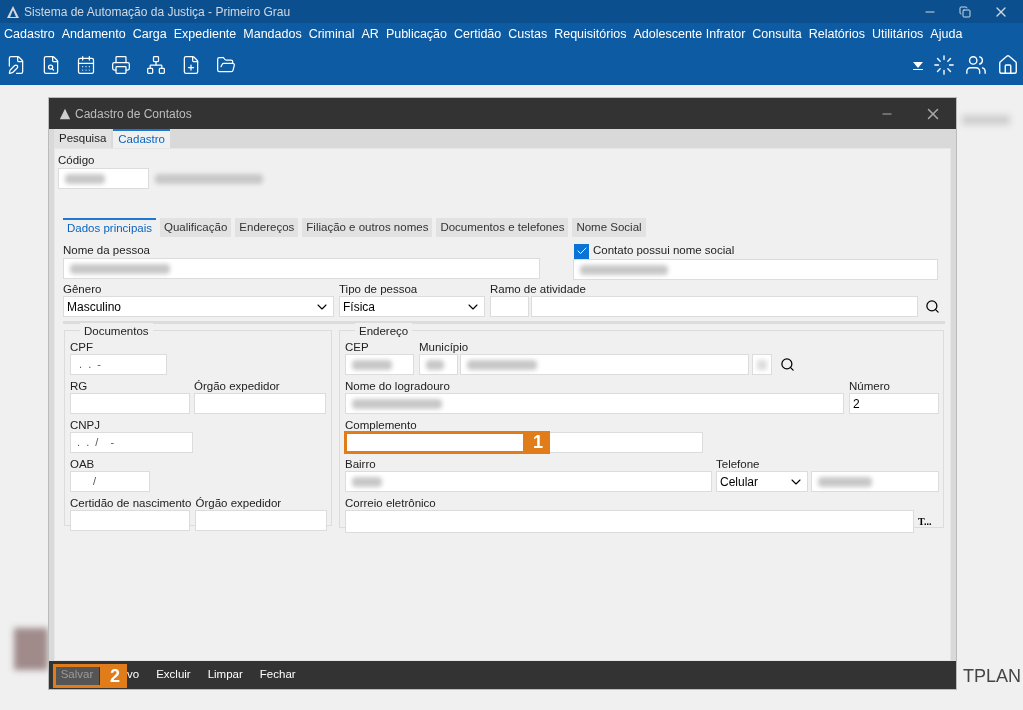 The width and height of the screenshot is (1023, 710). I want to click on pyramid-logo-icon, so click(13, 11).